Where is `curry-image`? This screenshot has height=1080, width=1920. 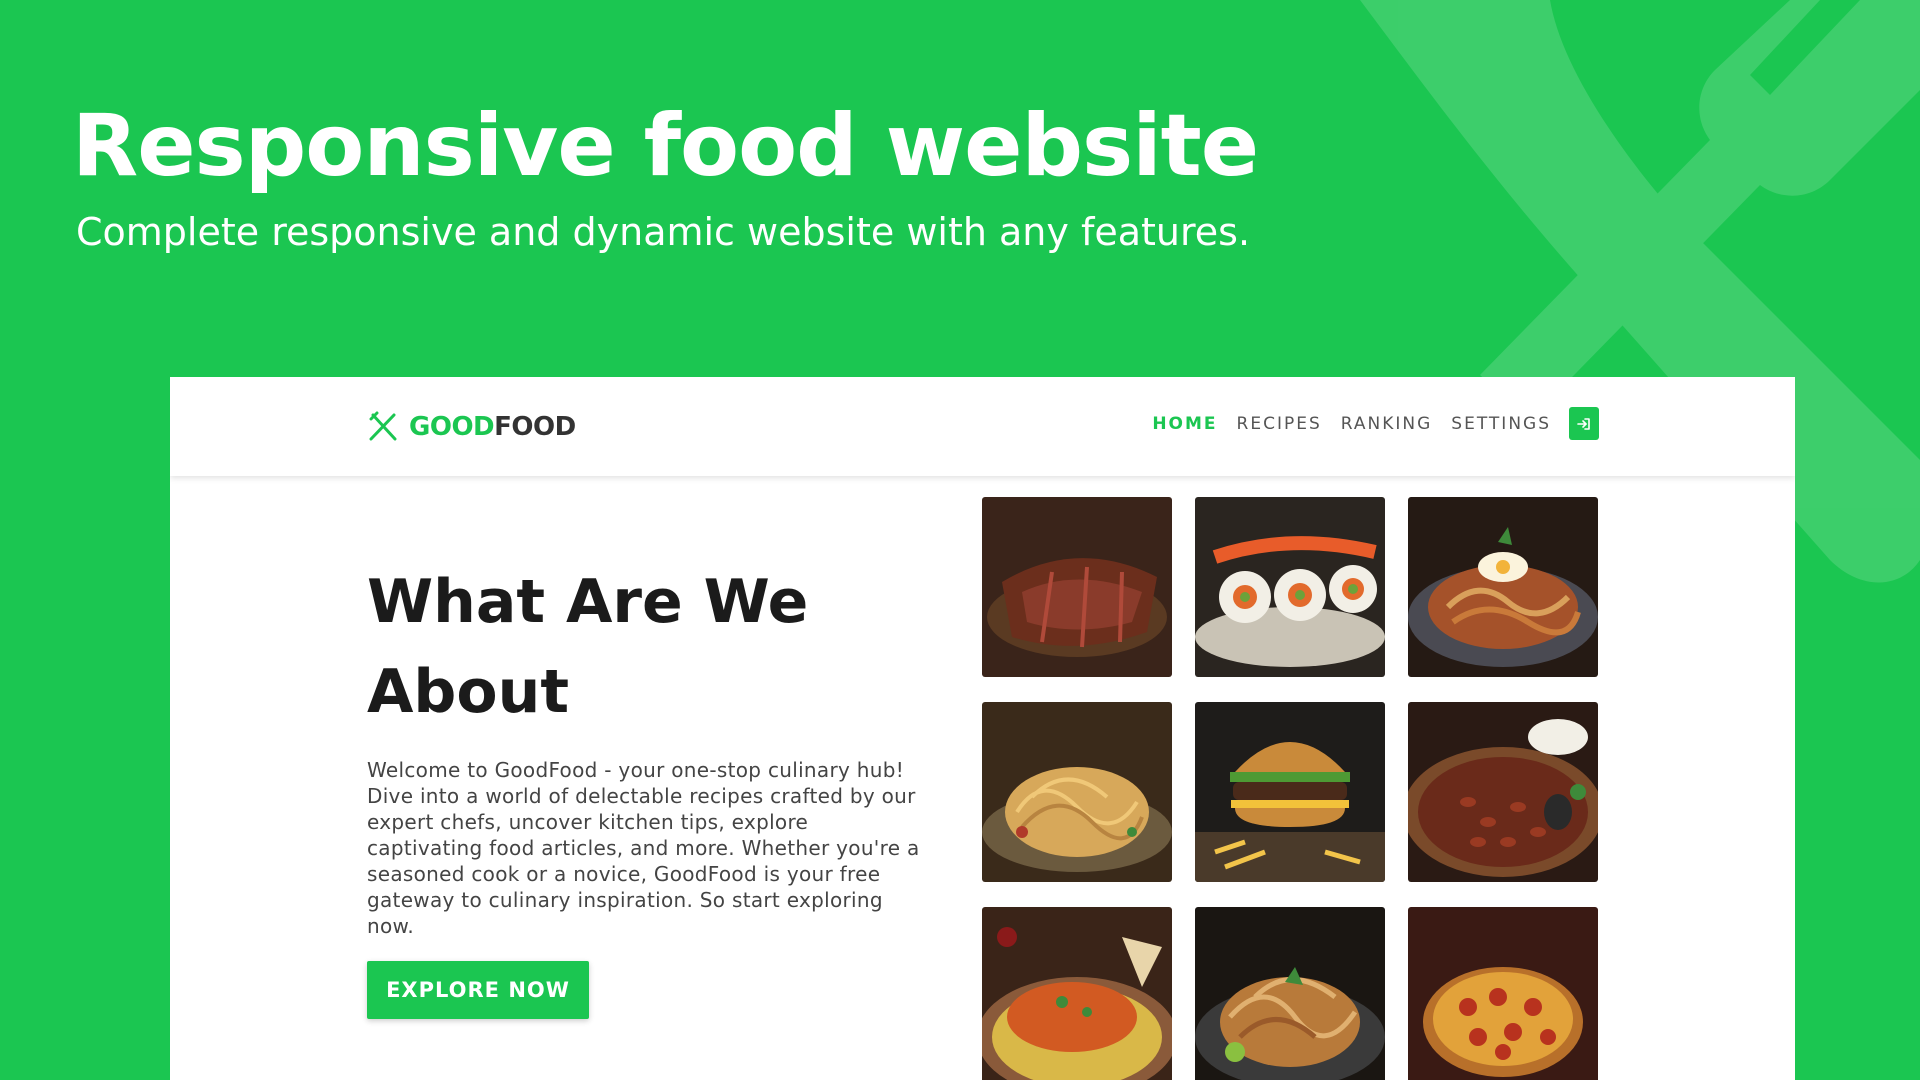 curry-image is located at coordinates (1077, 993).